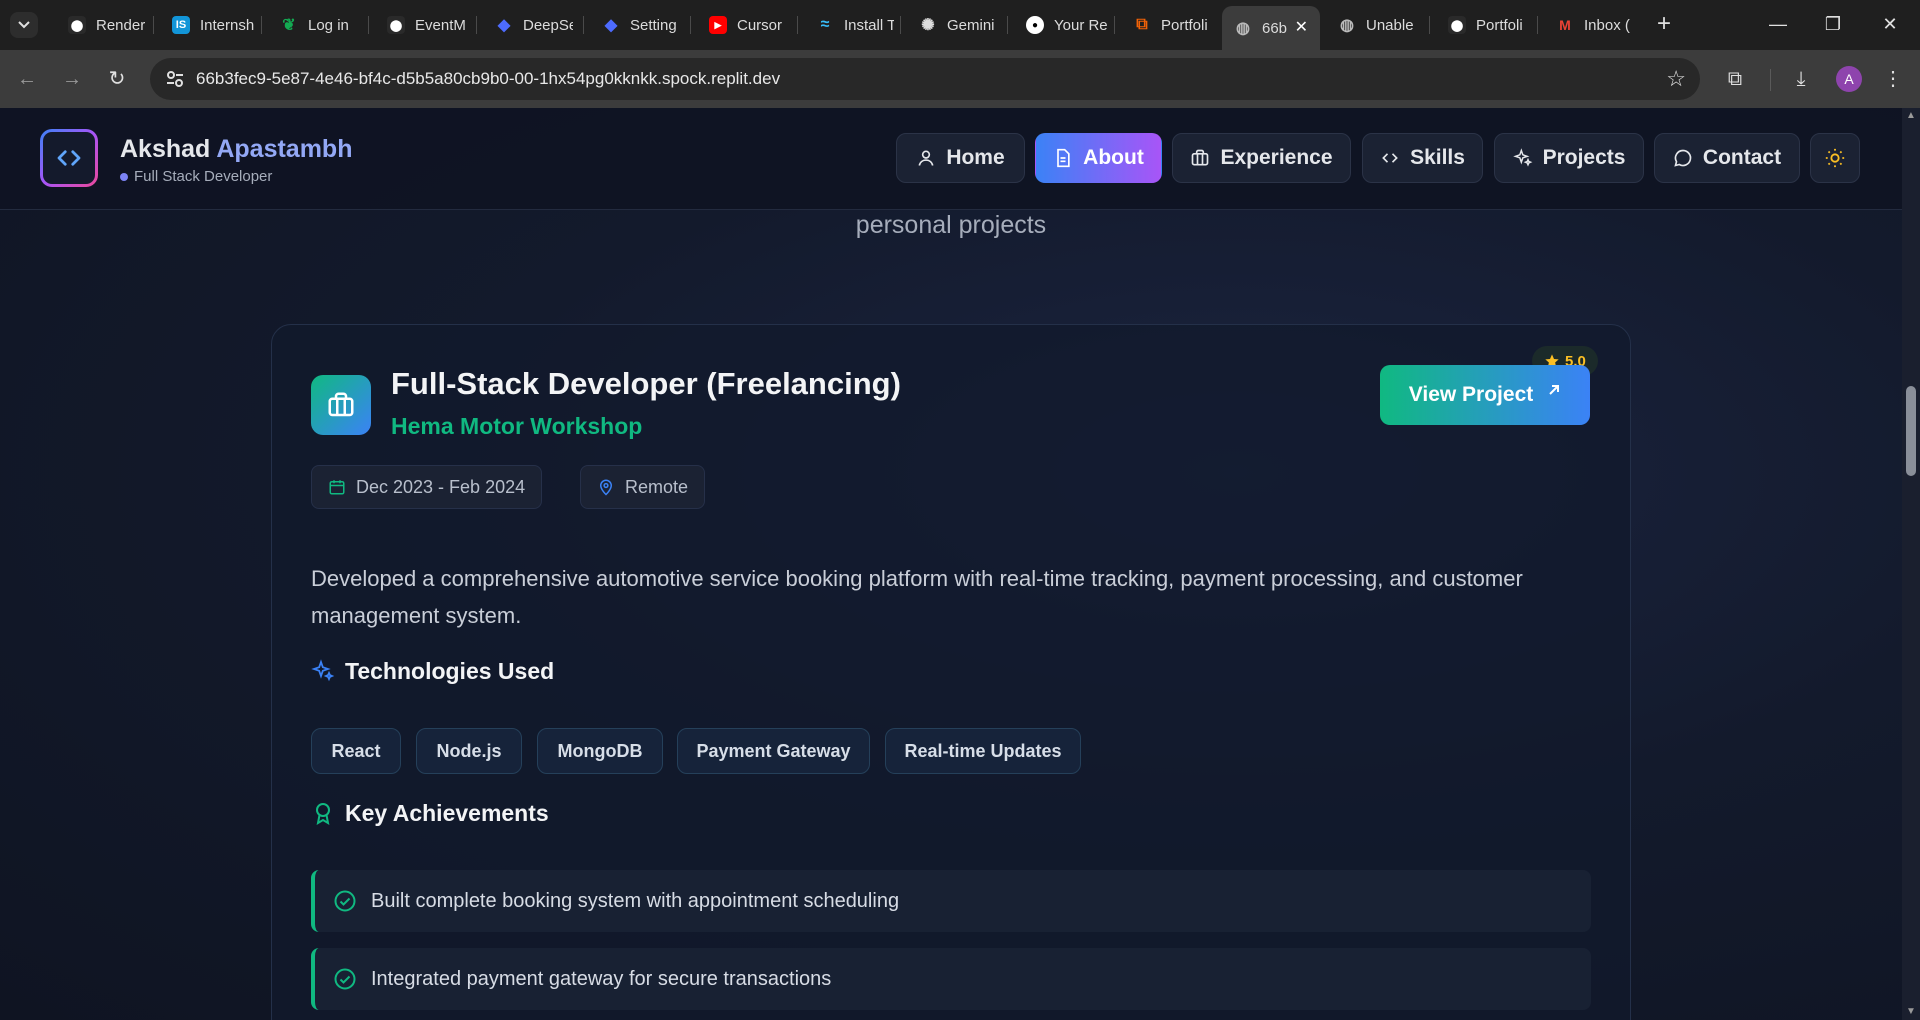 The width and height of the screenshot is (1920, 1020). I want to click on tech-tag: Real-time Updates, so click(983, 751).